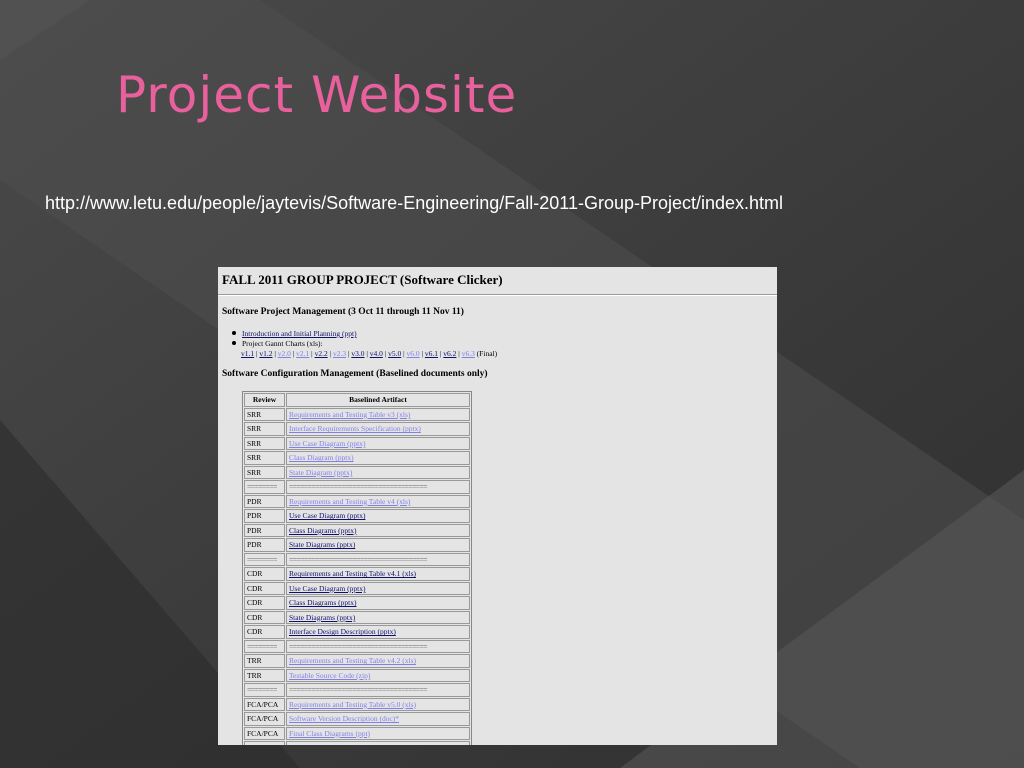  I want to click on bullet-gannt: Project Gannt Charts (xls):, so click(277, 343).